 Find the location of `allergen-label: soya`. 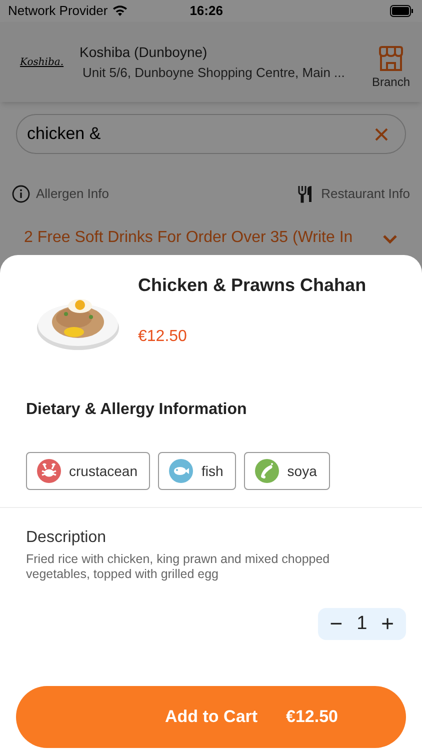

allergen-label: soya is located at coordinates (302, 471).